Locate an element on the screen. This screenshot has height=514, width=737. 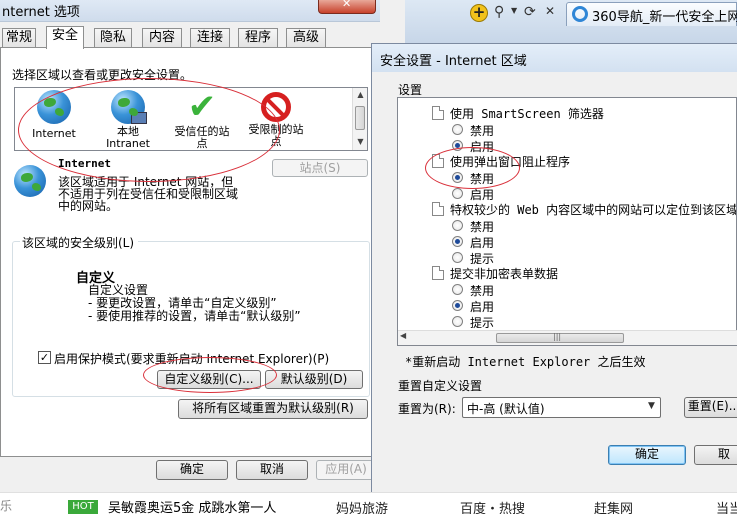
strip-link: 妈妈旅游 is located at coordinates (362, 506).